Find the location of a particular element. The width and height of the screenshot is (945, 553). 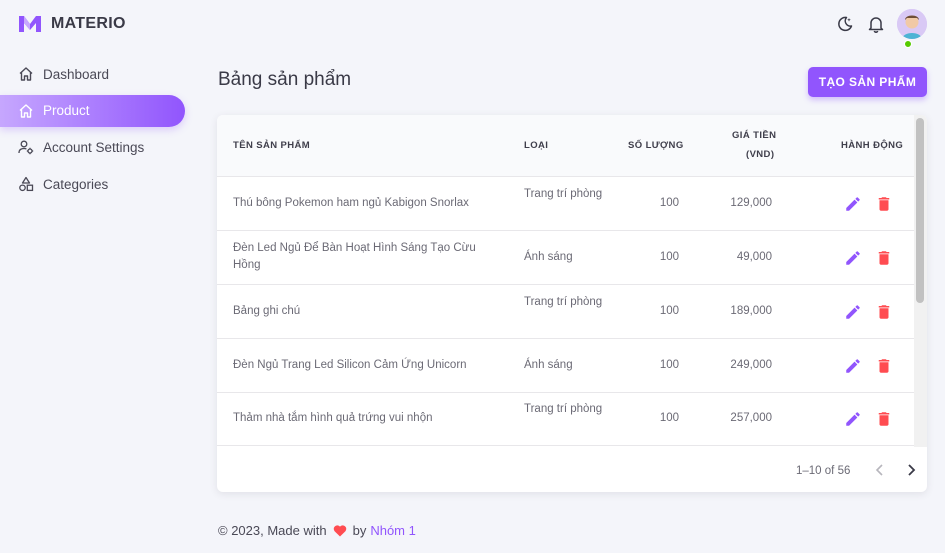

product-price: 189,000 is located at coordinates (751, 311).